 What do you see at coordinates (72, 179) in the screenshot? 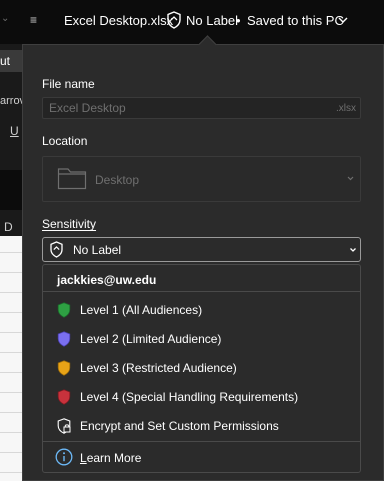
I see `folder-icon` at bounding box center [72, 179].